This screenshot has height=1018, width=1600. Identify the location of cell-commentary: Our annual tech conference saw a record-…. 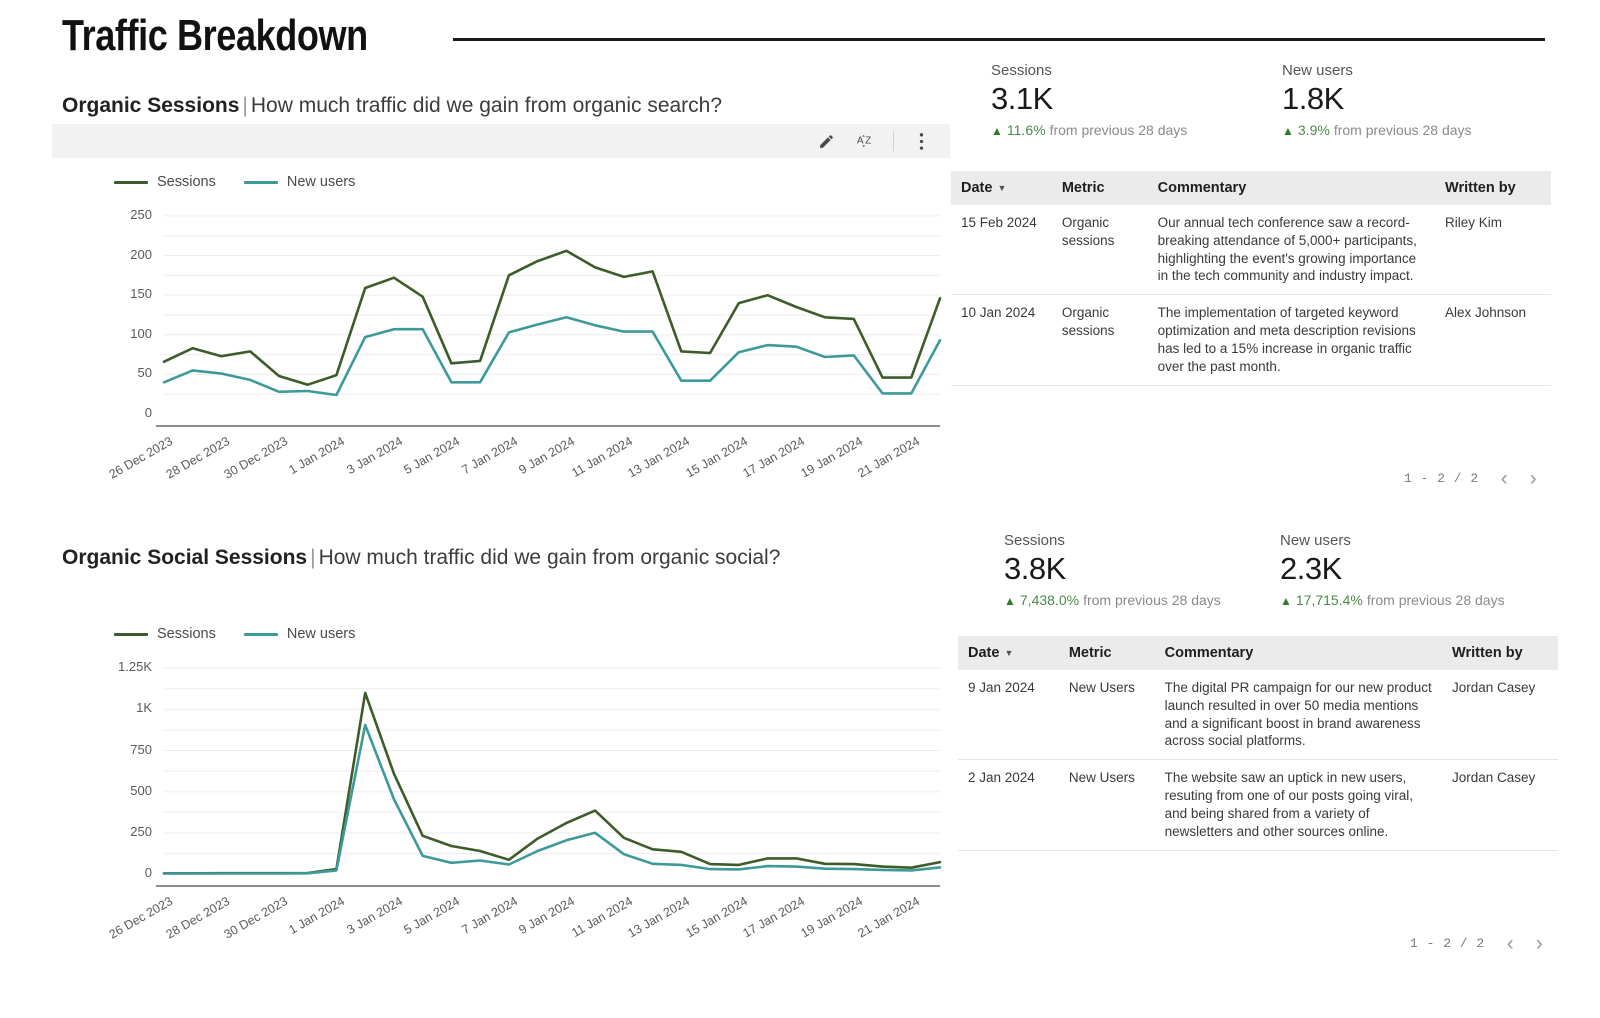
(1291, 250).